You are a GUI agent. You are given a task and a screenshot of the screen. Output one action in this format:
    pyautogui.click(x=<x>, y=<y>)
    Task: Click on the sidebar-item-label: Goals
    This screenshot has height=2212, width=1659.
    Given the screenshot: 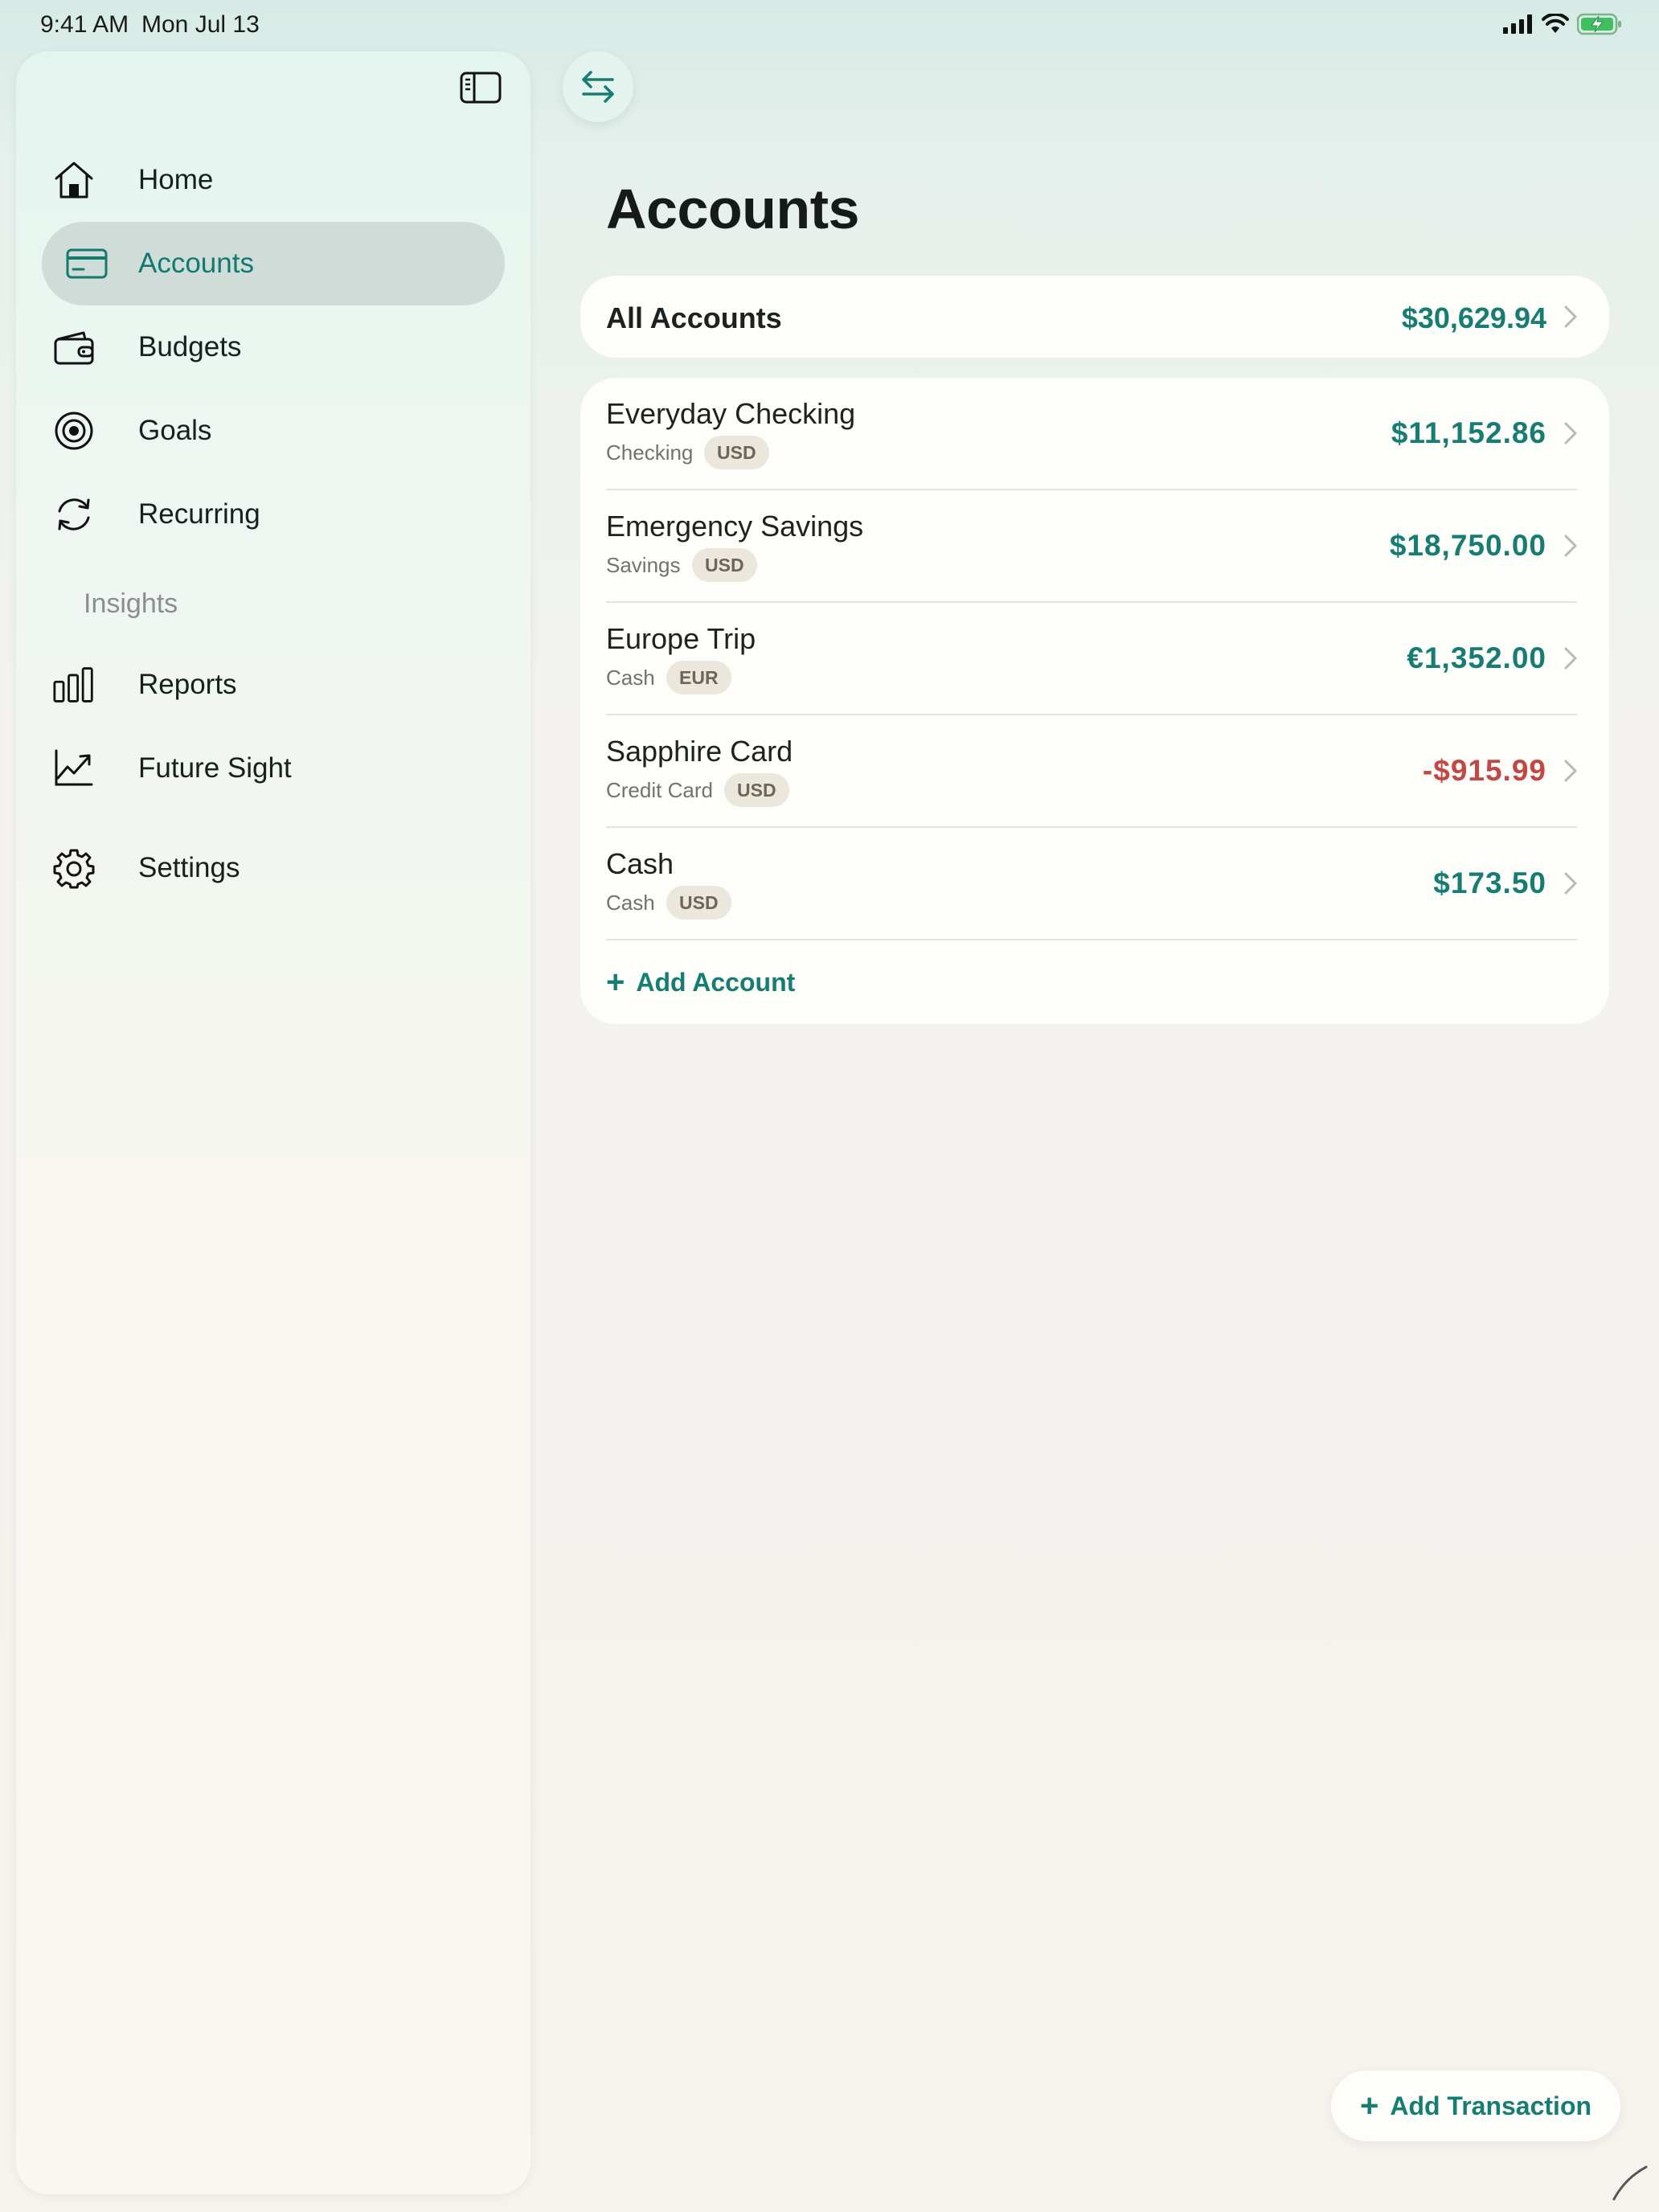 What is the action you would take?
    pyautogui.click(x=175, y=431)
    